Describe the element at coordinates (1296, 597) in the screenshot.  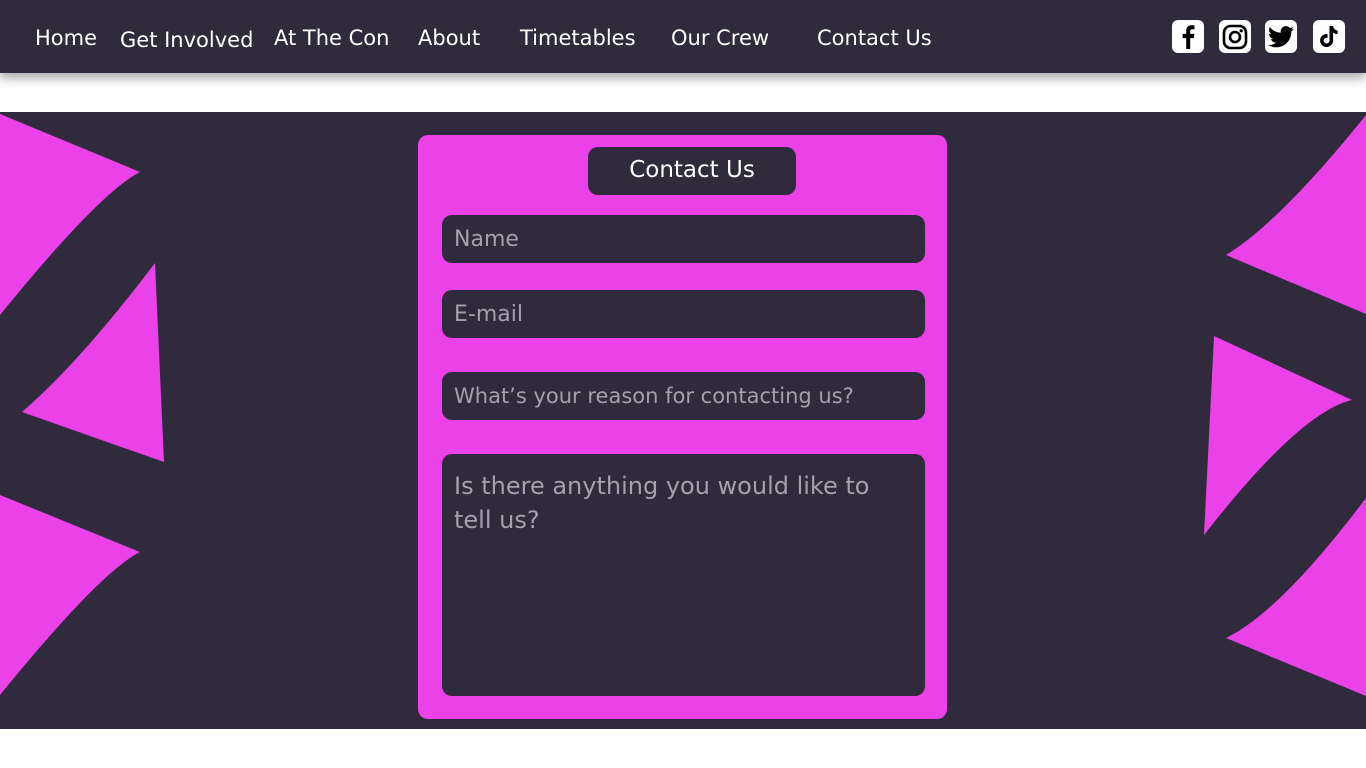
I see `pennant-right-bottom` at that location.